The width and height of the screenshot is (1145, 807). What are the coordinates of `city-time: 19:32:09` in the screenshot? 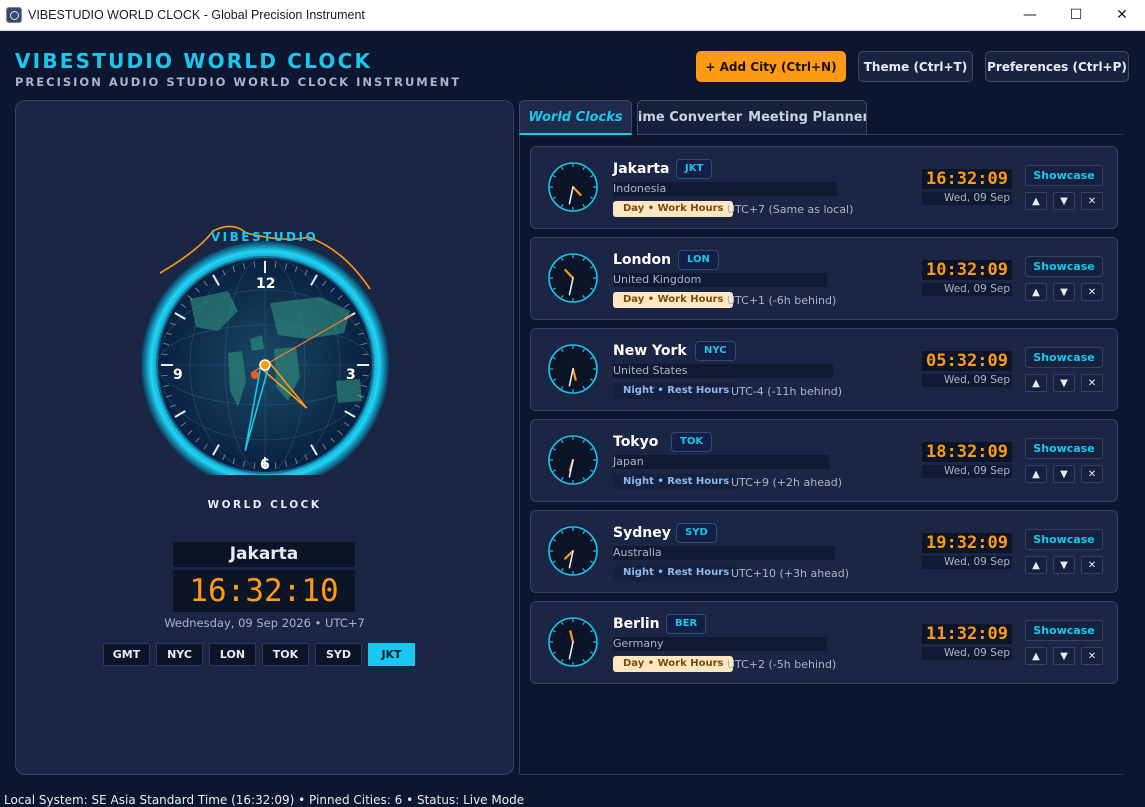 It's located at (967, 543).